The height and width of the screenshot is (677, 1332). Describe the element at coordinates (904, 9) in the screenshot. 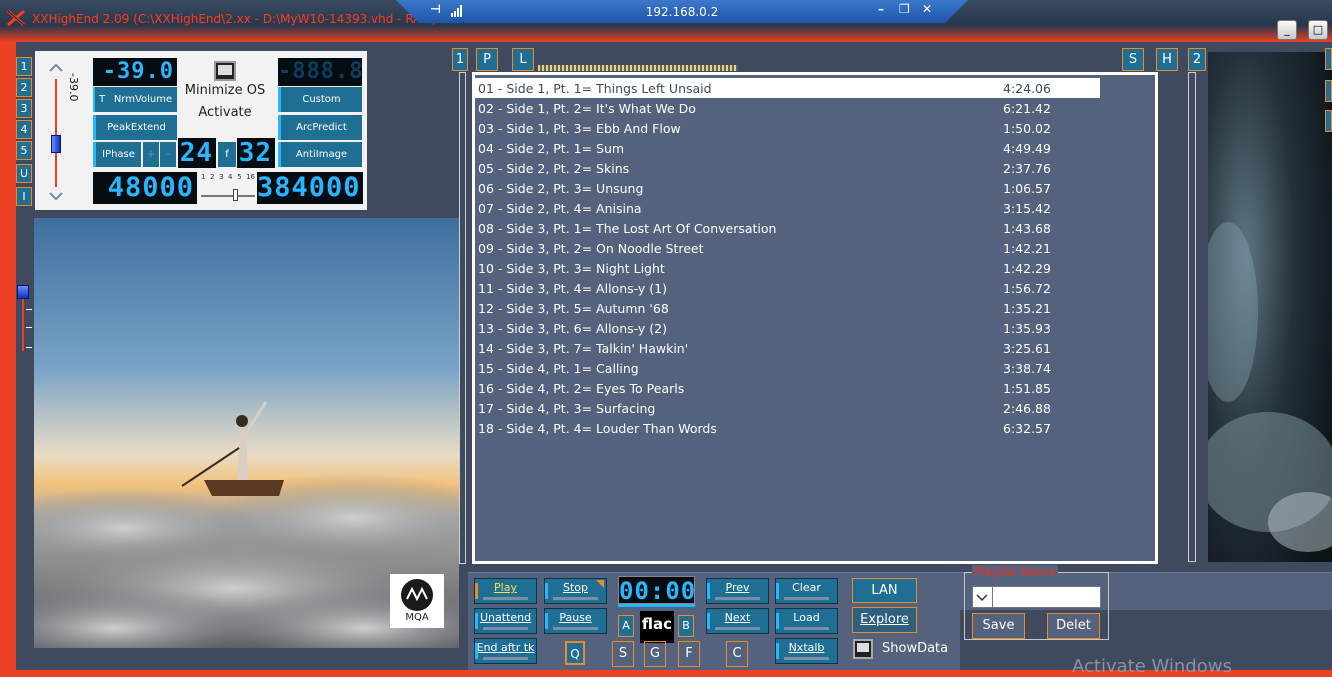

I see `rdp-restore-icon: ❐` at that location.